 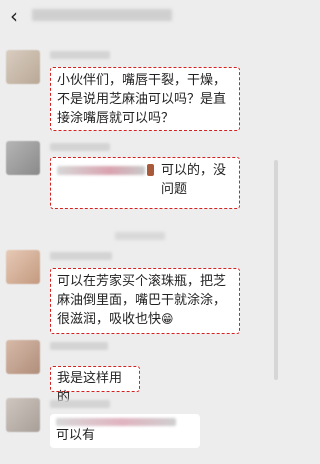 What do you see at coordinates (14, 16) in the screenshot?
I see `back-arrow-icon: ‹` at bounding box center [14, 16].